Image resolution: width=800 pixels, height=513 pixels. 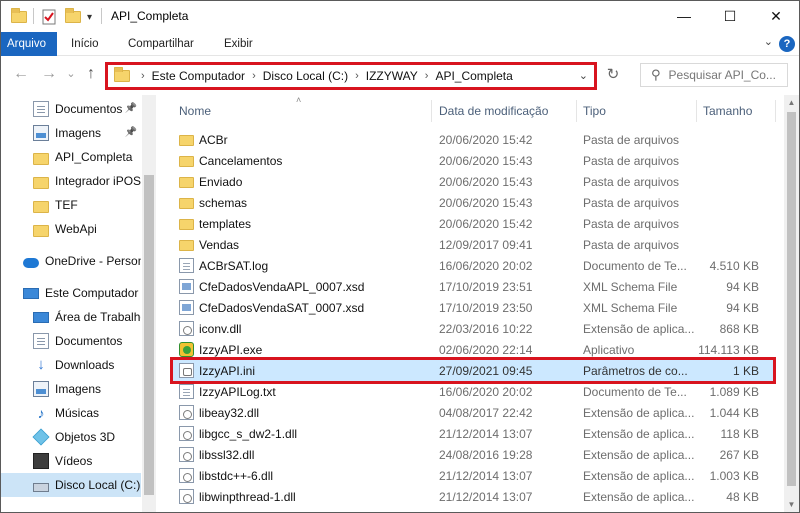 I want to click on title-bar: ▾ API_Completa — ☐ ✕, so click(x=400, y=16).